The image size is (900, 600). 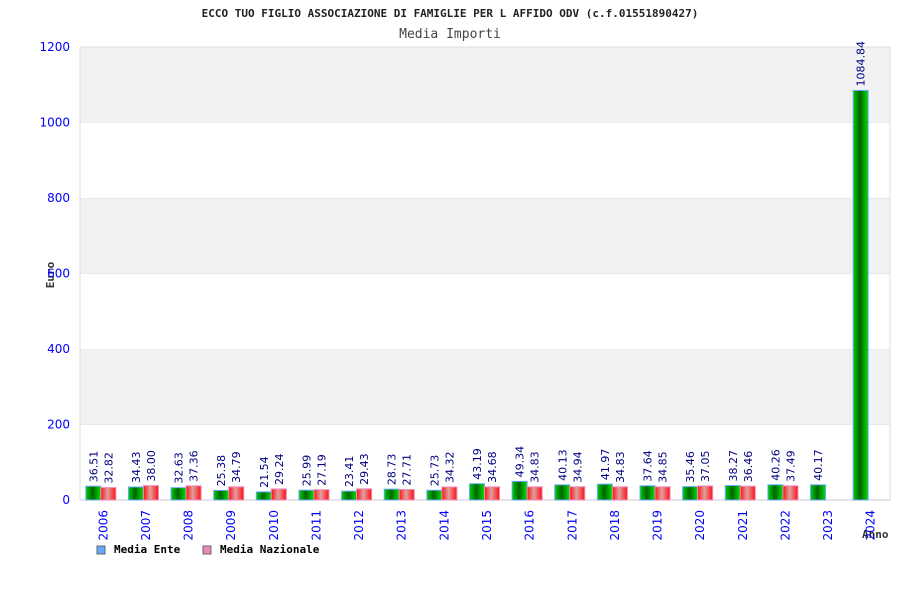 What do you see at coordinates (605, 465) in the screenshot?
I see `data-label: 41.97` at bounding box center [605, 465].